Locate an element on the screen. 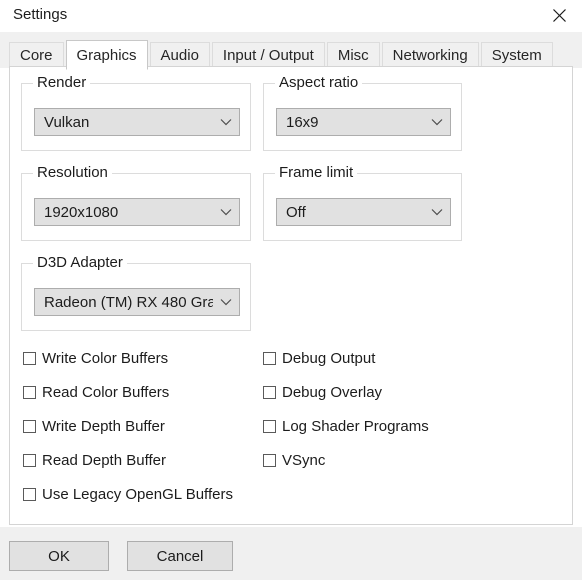 This screenshot has width=582, height=580. tab-networking: Networking is located at coordinates (430, 55).